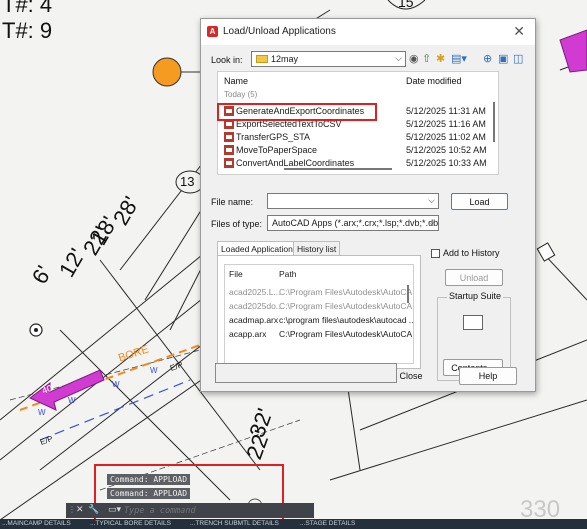 Image resolution: width=587 pixels, height=529 pixels. What do you see at coordinates (279, 31) in the screenshot?
I see `dialog-title: Load/Unload Applications` at bounding box center [279, 31].